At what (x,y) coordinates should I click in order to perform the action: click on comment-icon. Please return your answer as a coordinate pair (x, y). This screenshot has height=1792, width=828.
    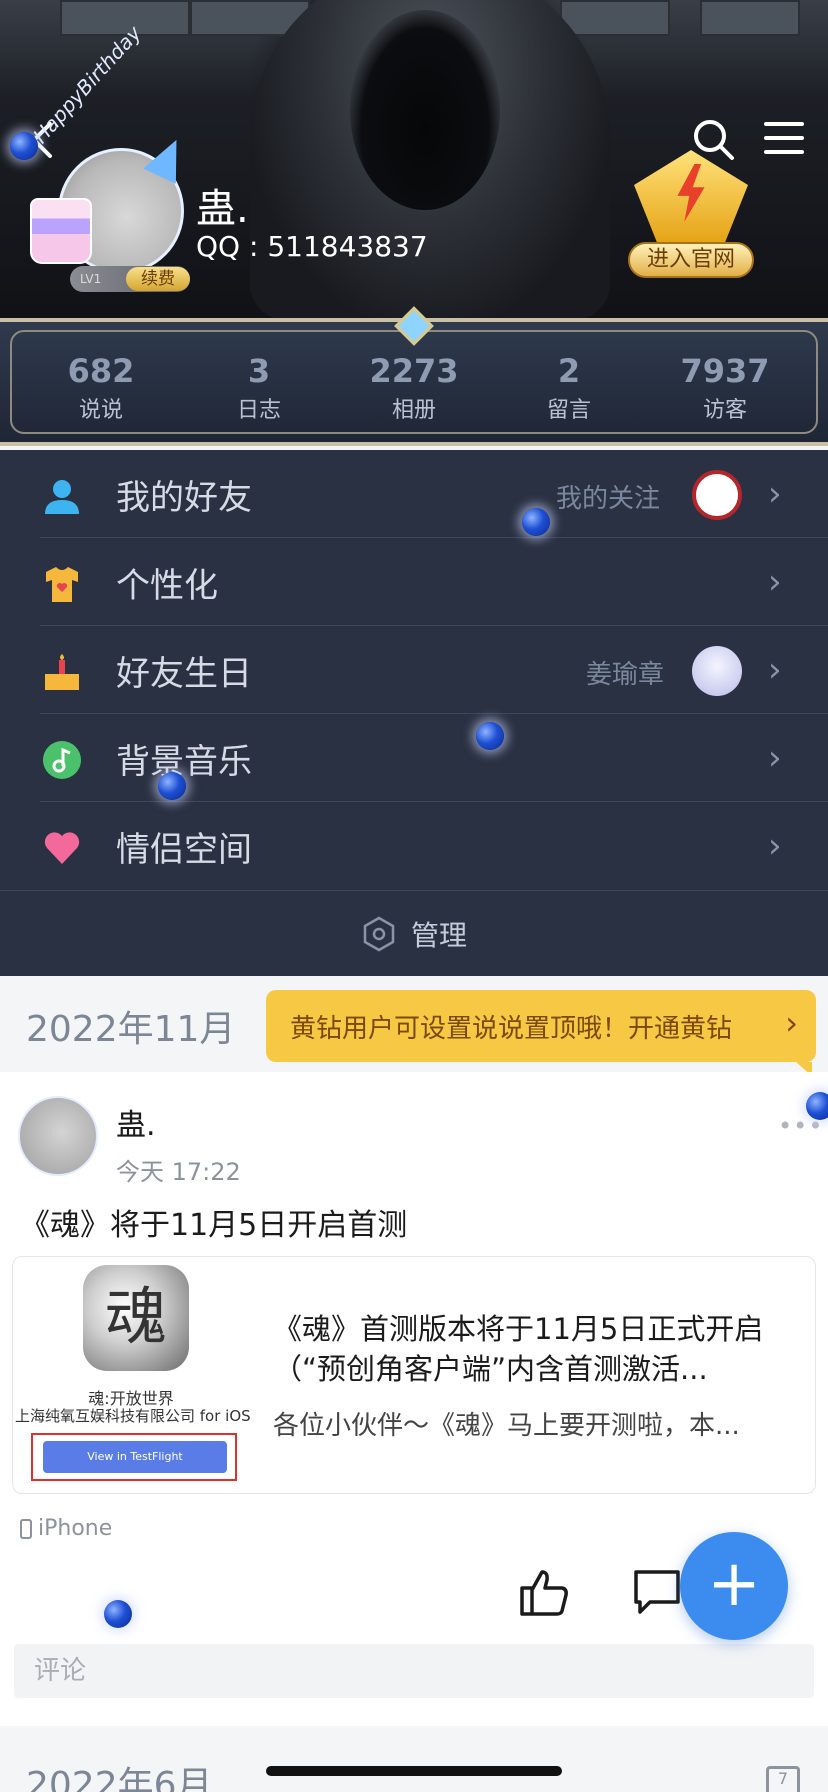
    Looking at the image, I should click on (657, 1592).